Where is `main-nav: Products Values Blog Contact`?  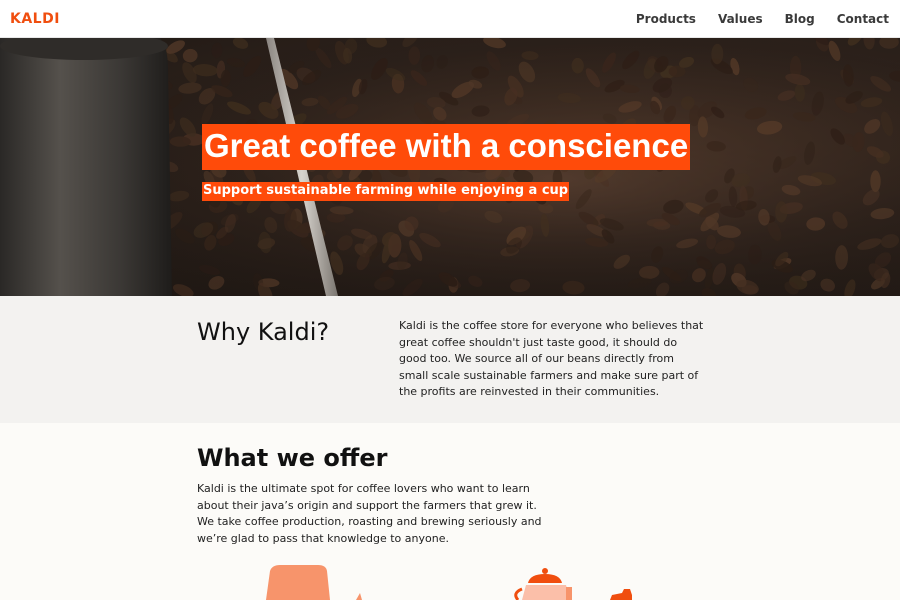
main-nav: Products Values Blog Contact is located at coordinates (762, 19).